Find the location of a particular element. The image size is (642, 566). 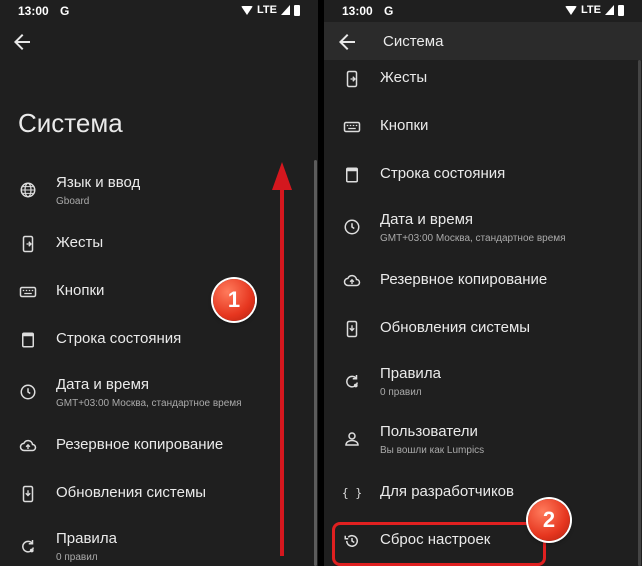

settings-item-system-update: Обновления системы is located at coordinates (483, 329).